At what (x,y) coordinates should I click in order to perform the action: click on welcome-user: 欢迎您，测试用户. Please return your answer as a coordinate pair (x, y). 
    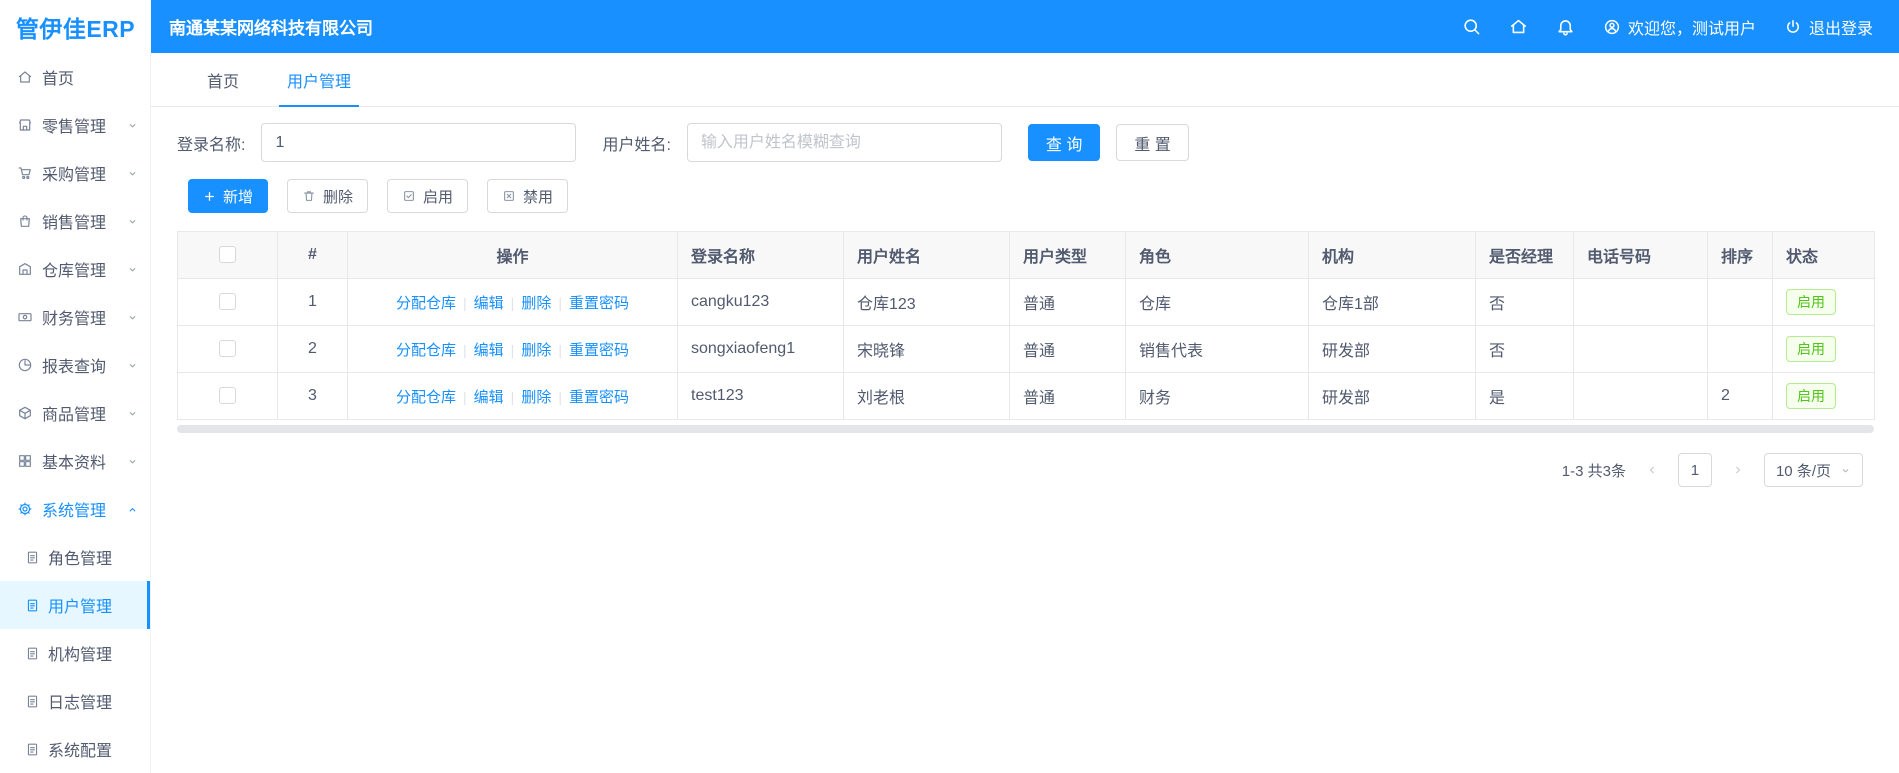
    Looking at the image, I should click on (1679, 27).